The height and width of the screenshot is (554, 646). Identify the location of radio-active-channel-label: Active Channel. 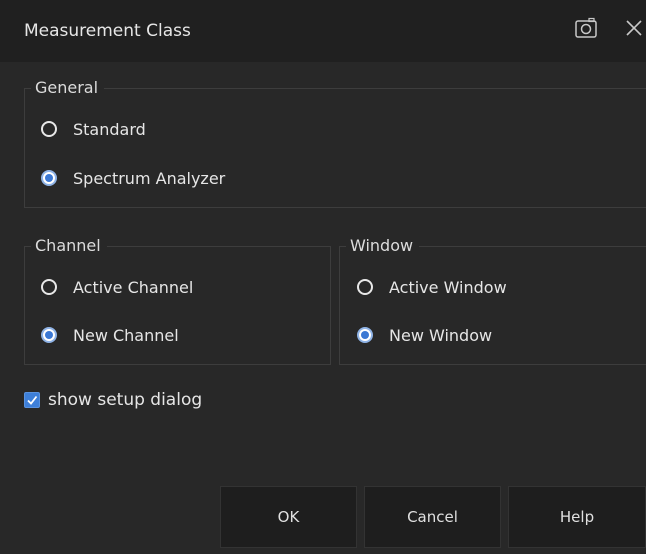
(133, 287).